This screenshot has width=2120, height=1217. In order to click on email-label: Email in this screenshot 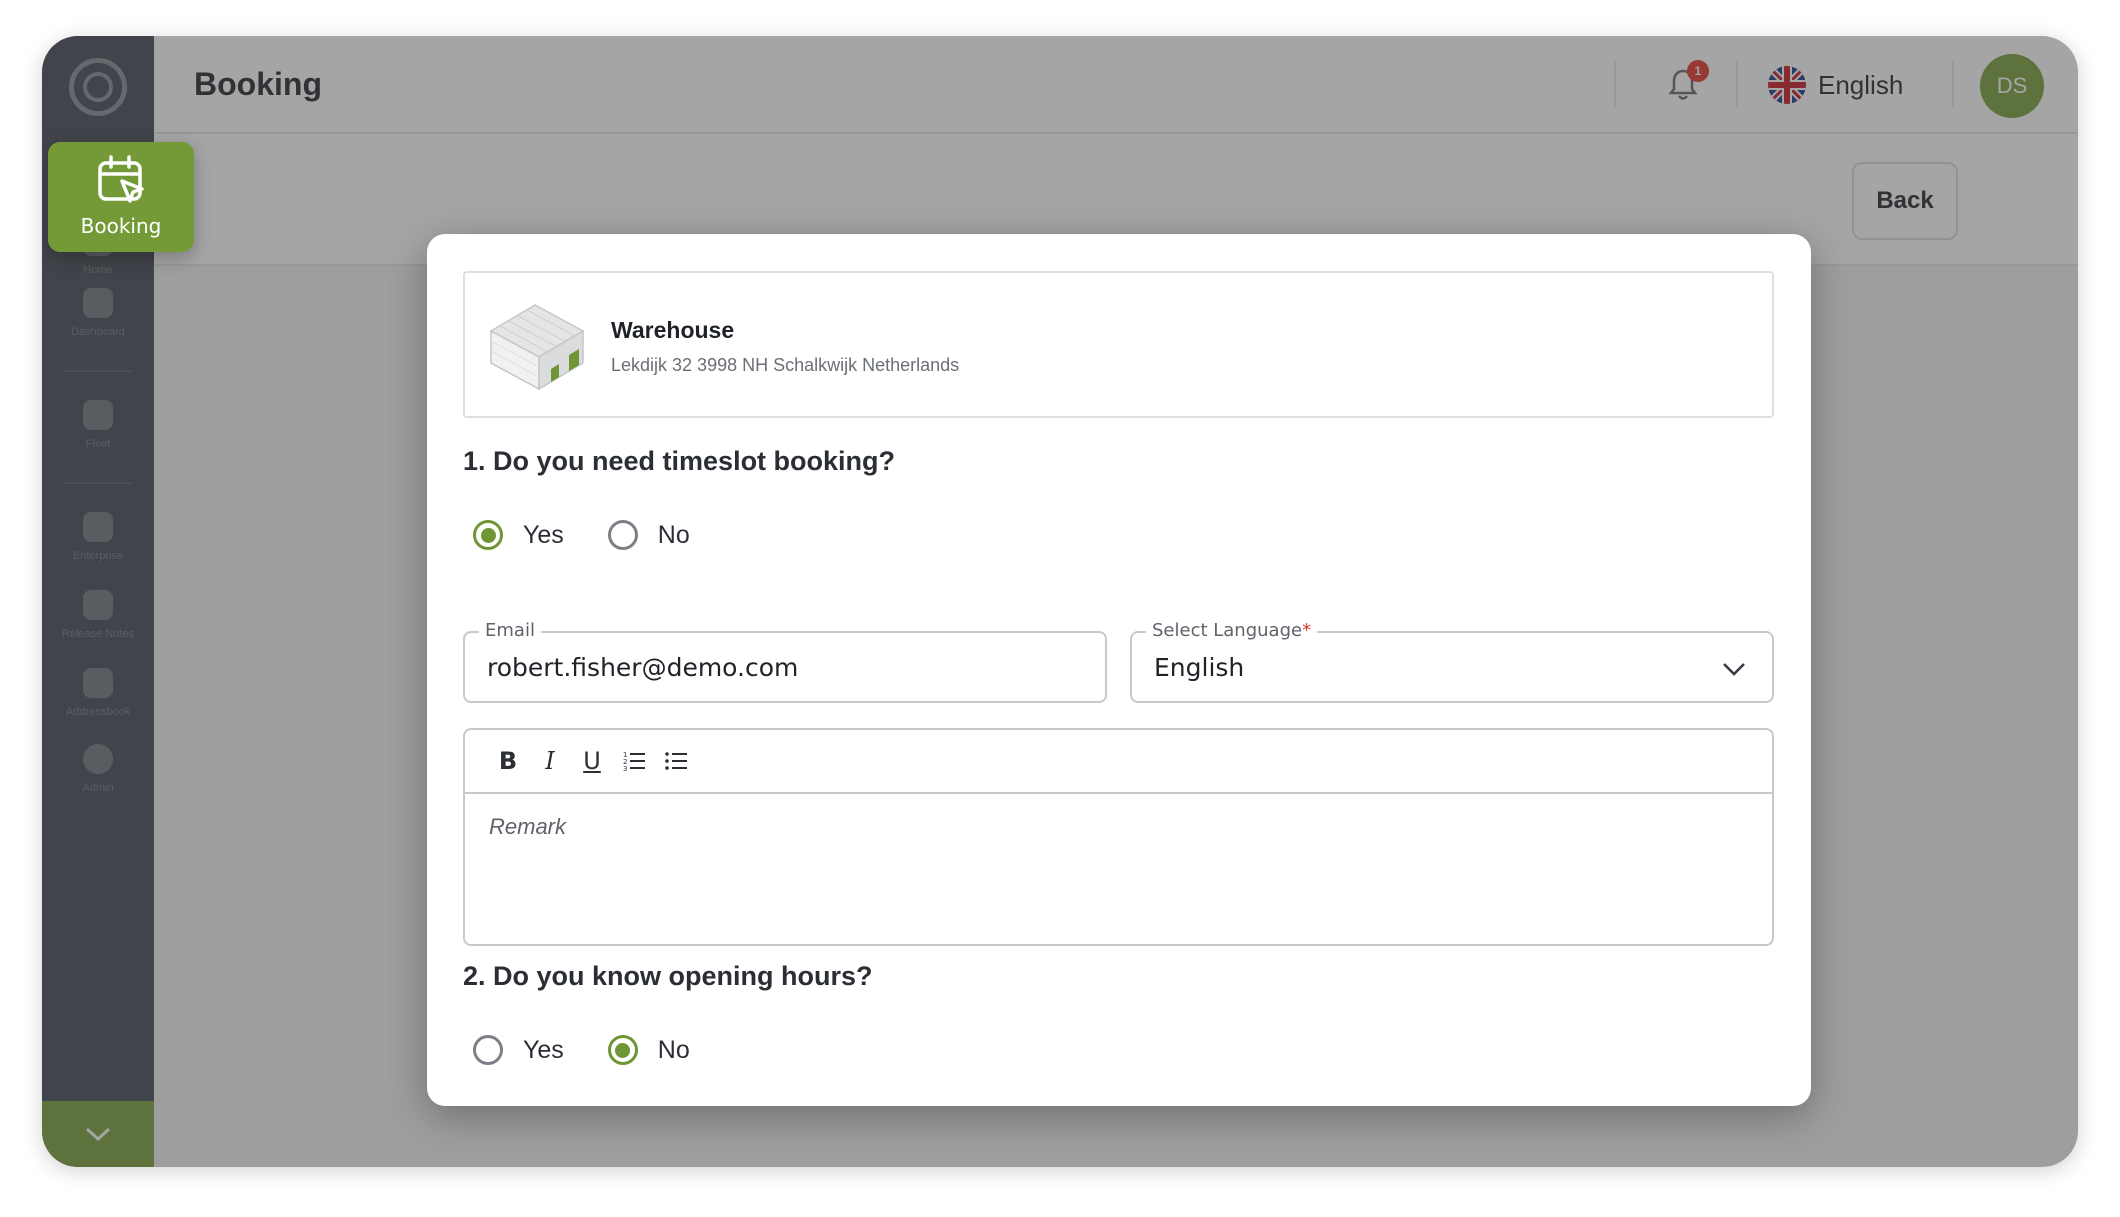, I will do `click(510, 630)`.